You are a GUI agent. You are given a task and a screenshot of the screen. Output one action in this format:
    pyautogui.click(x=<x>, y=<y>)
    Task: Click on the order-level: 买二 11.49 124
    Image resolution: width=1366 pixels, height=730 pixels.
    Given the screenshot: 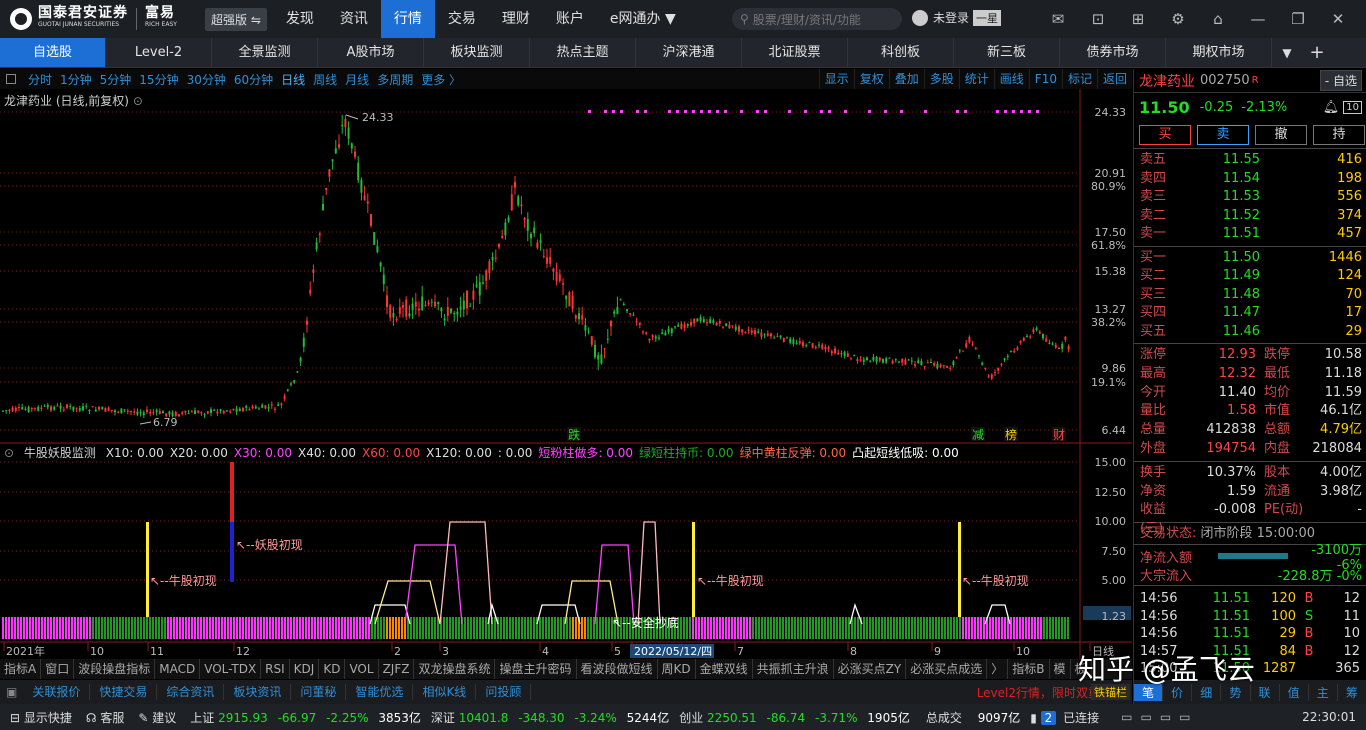 What is the action you would take?
    pyautogui.click(x=1250, y=276)
    